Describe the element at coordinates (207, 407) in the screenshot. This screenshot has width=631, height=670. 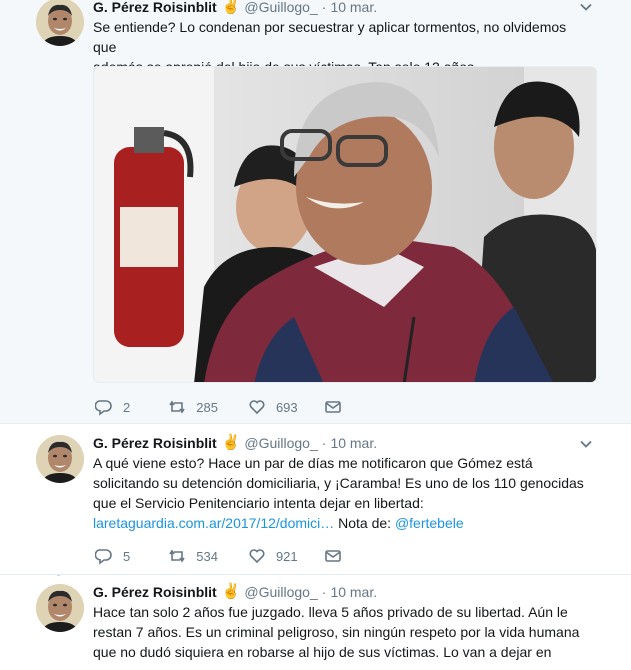
I see `retweet-count: 285` at that location.